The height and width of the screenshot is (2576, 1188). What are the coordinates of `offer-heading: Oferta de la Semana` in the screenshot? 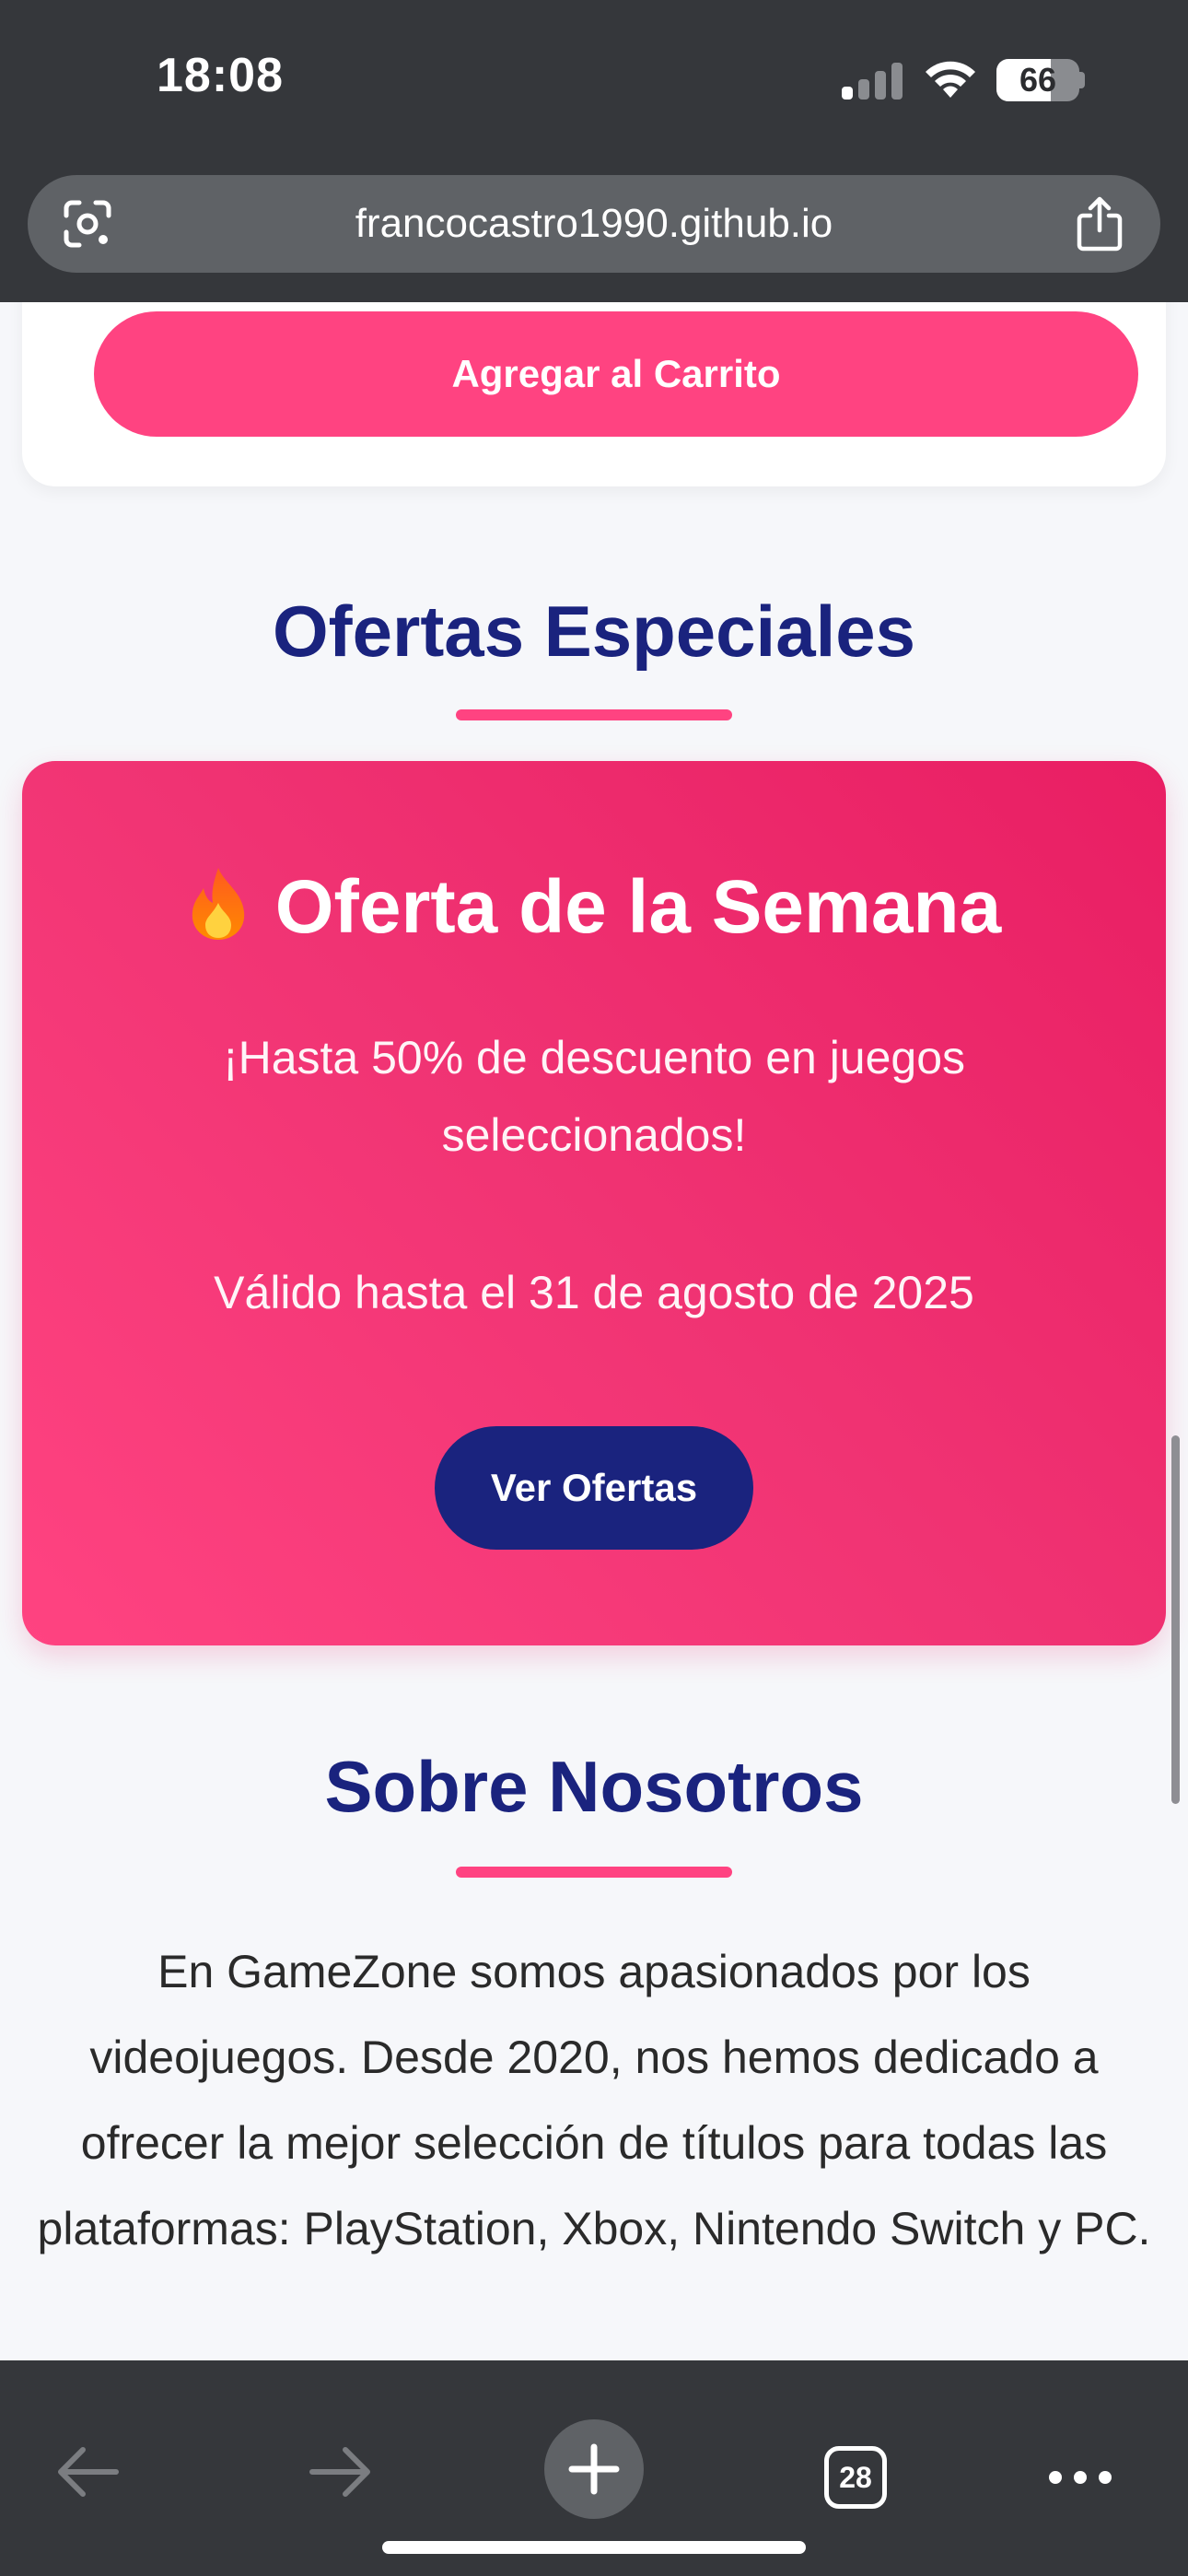 It's located at (594, 907).